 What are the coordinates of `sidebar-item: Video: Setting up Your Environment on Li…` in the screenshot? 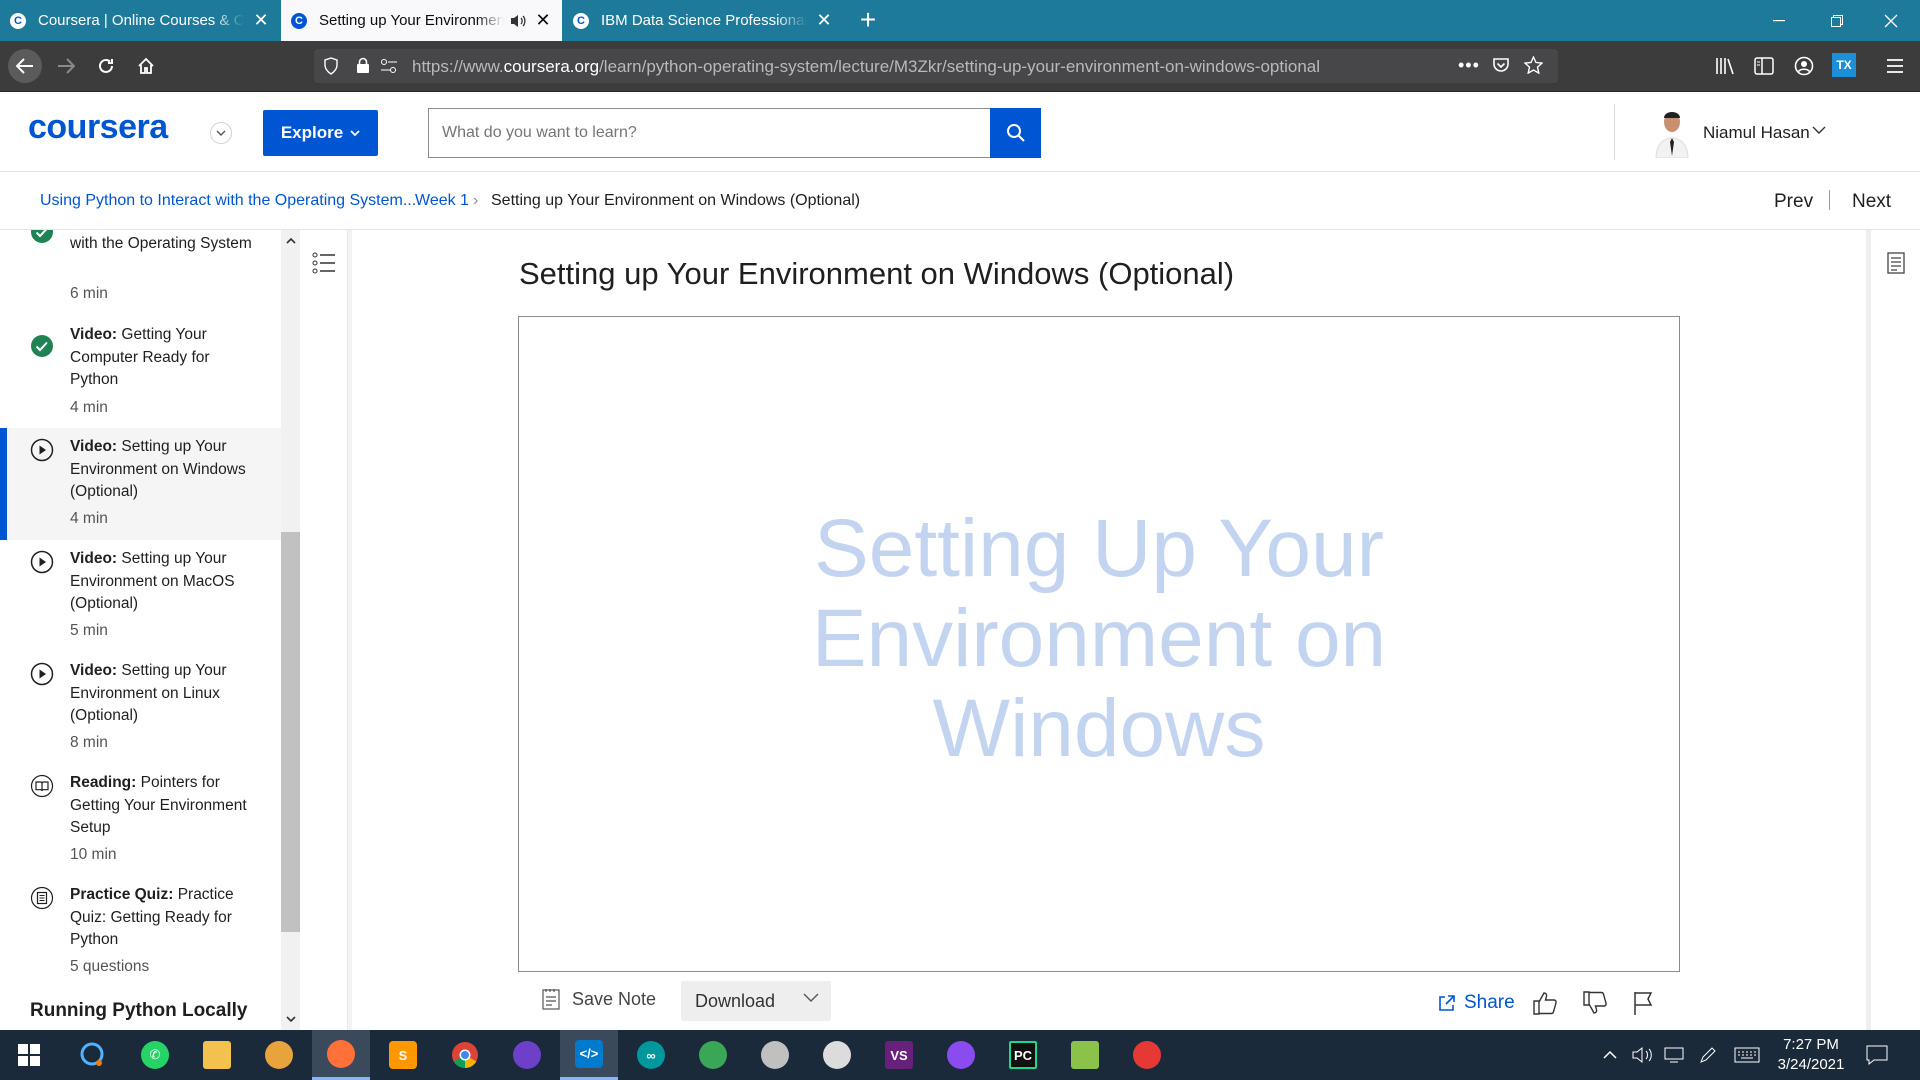 It's located at (140, 708).